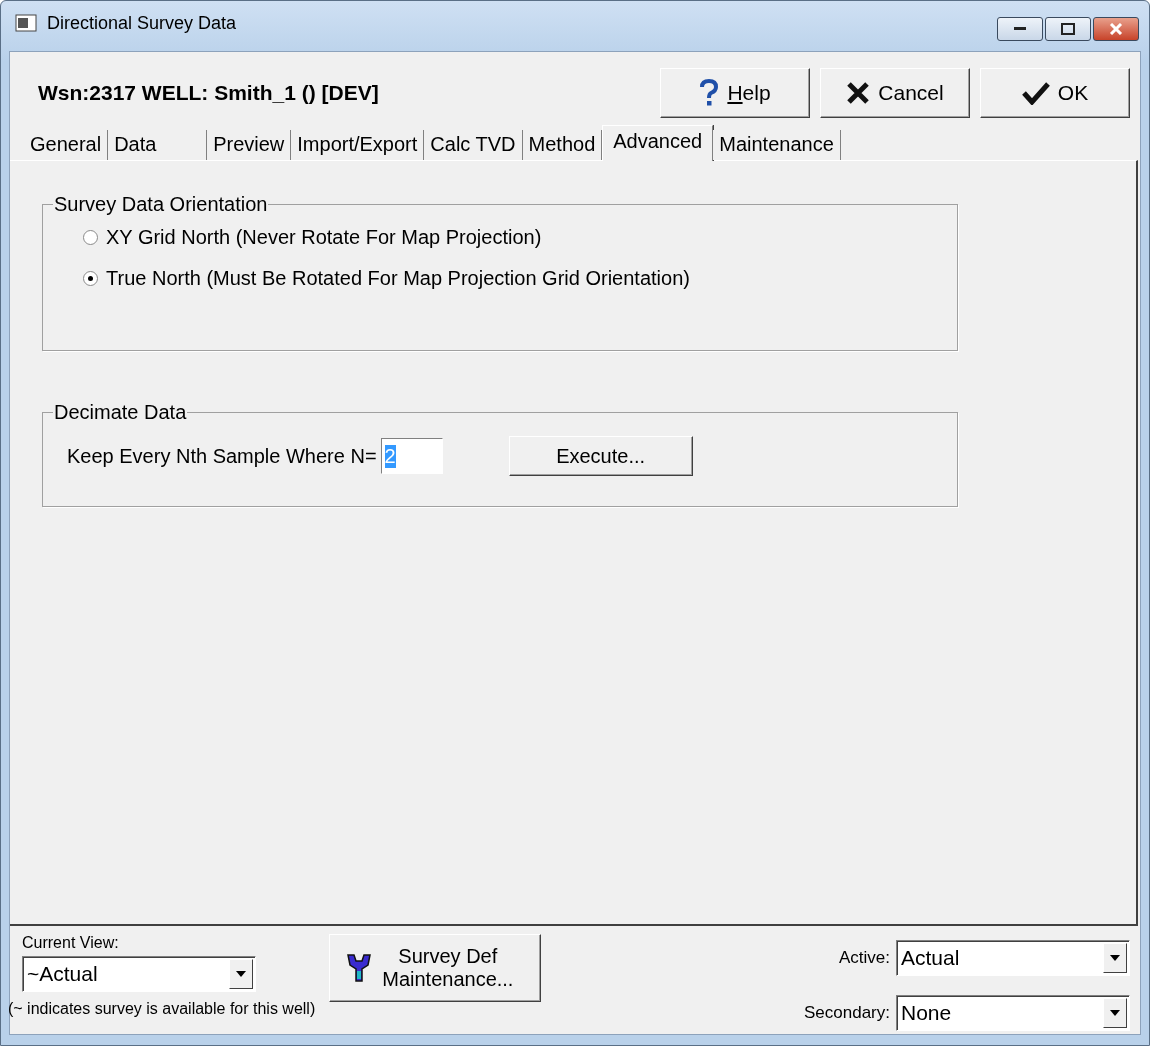  Describe the element at coordinates (161, 204) in the screenshot. I see `group-title: Survey Data Orientation` at that location.